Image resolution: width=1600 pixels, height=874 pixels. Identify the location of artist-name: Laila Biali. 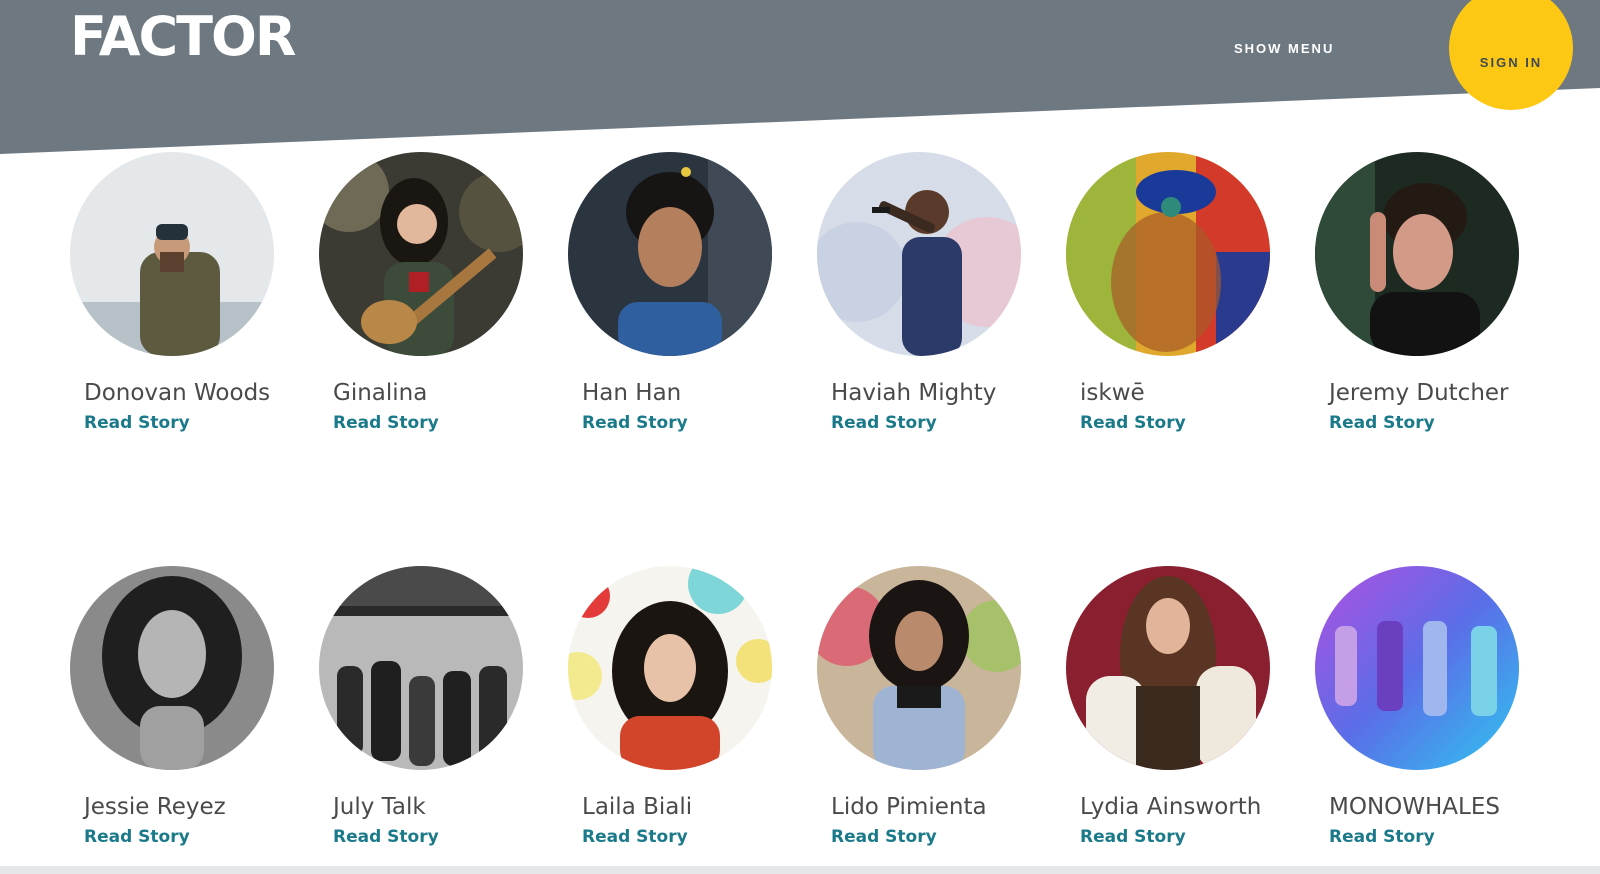
(682, 807).